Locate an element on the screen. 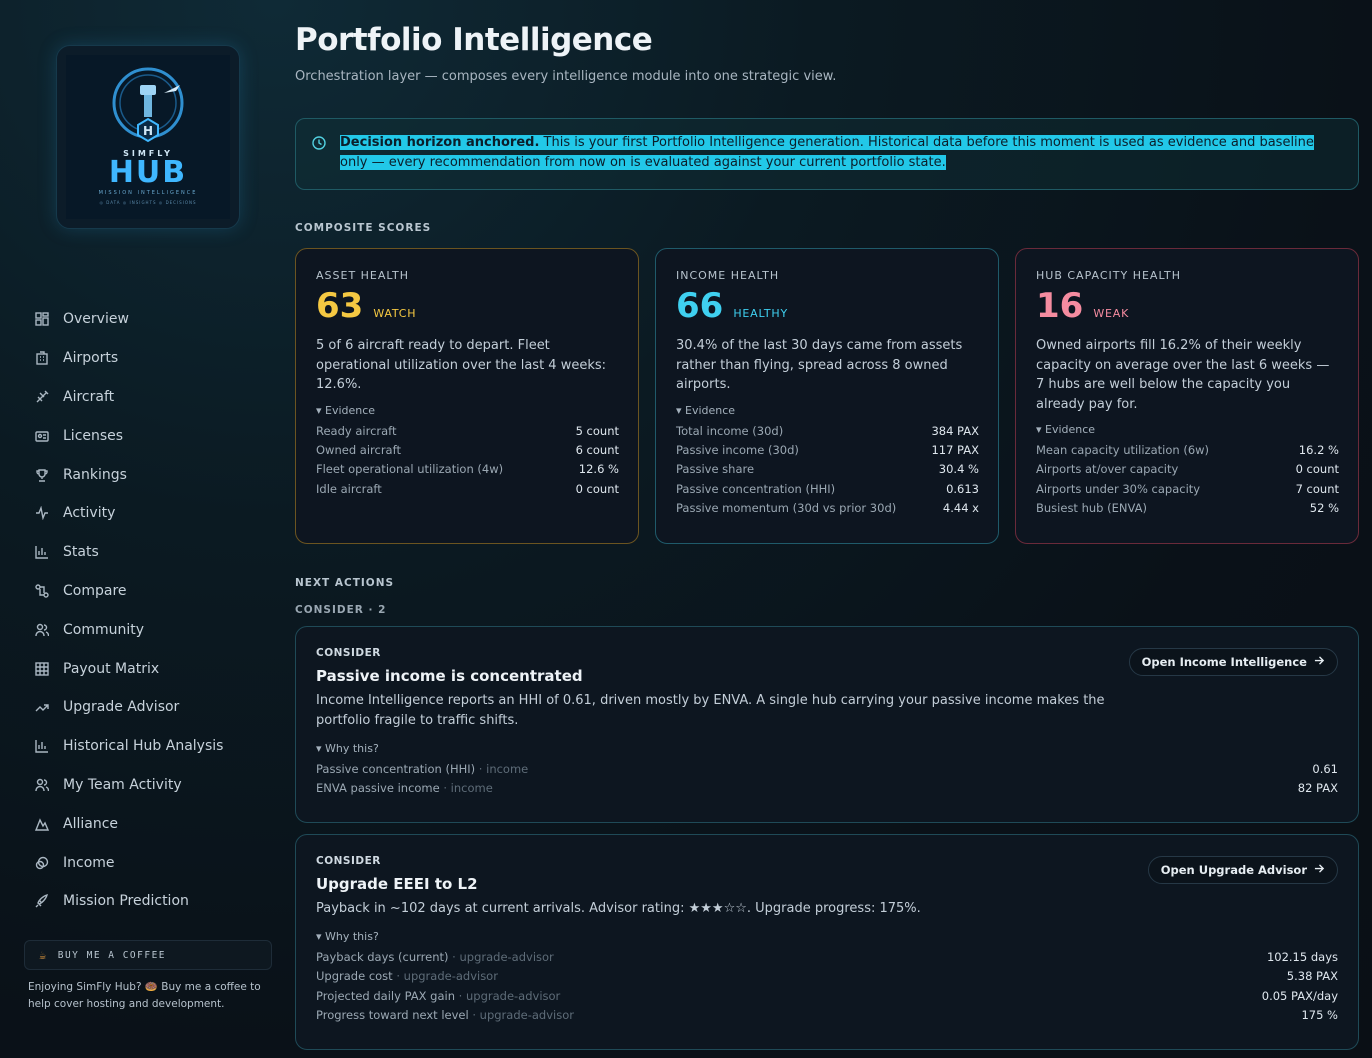  sidebar-item-community: Community is located at coordinates (154, 629).